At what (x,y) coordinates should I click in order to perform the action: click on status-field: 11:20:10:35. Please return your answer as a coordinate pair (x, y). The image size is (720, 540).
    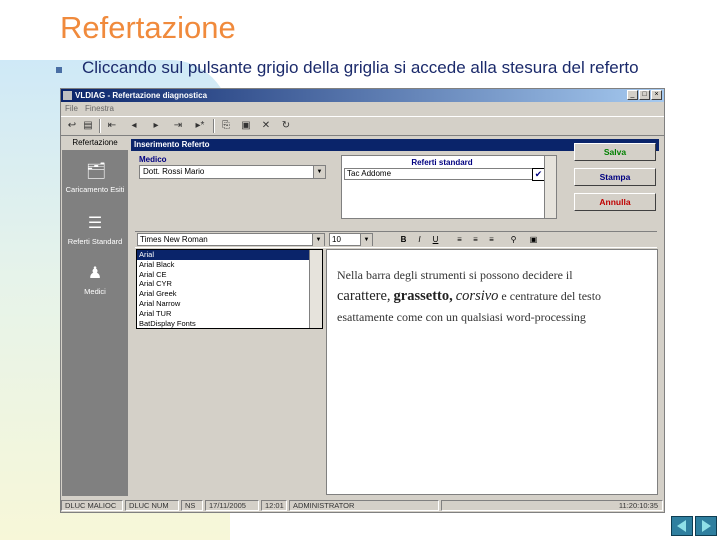
    Looking at the image, I should click on (552, 505).